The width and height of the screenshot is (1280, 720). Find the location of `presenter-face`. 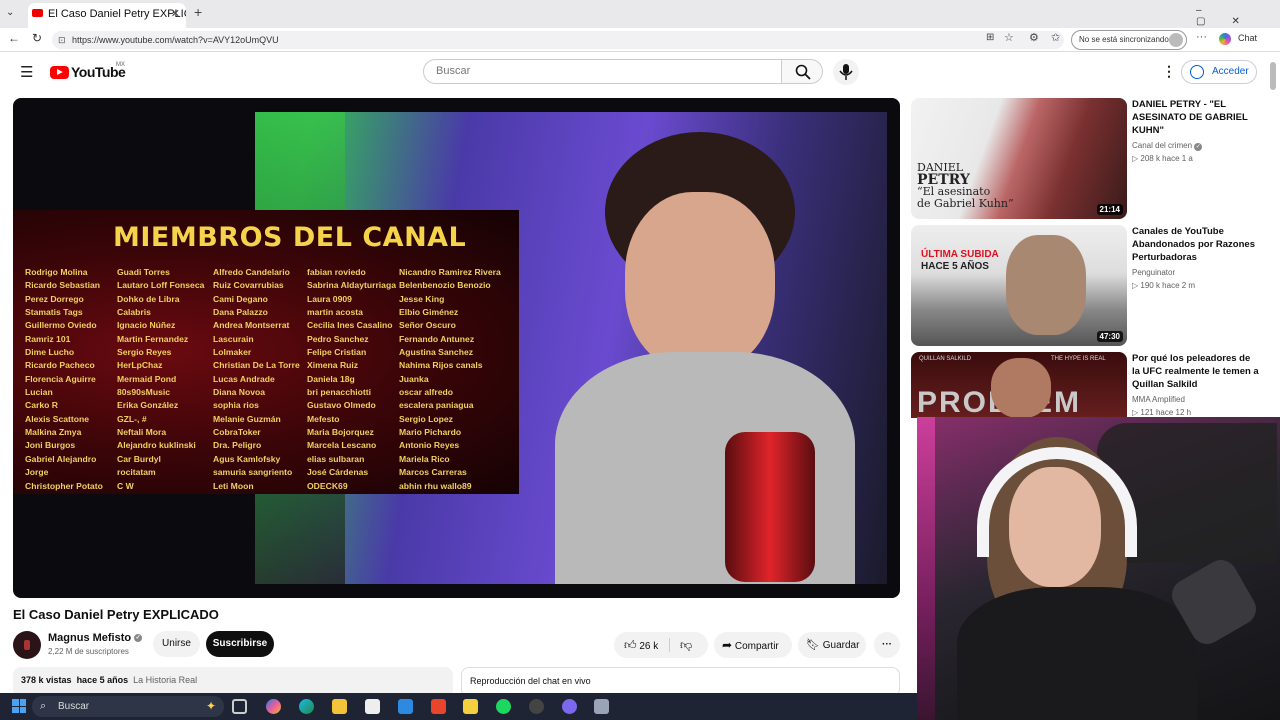

presenter-face is located at coordinates (700, 282).